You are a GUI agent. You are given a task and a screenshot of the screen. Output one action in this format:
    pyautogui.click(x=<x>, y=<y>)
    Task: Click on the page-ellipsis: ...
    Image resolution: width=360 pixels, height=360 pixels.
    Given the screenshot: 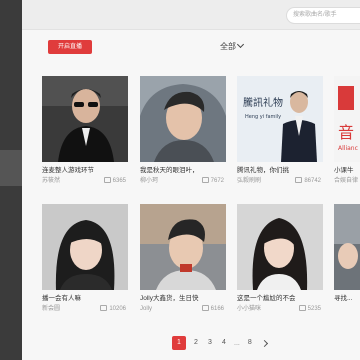 What is the action you would take?
    pyautogui.click(x=237, y=343)
    